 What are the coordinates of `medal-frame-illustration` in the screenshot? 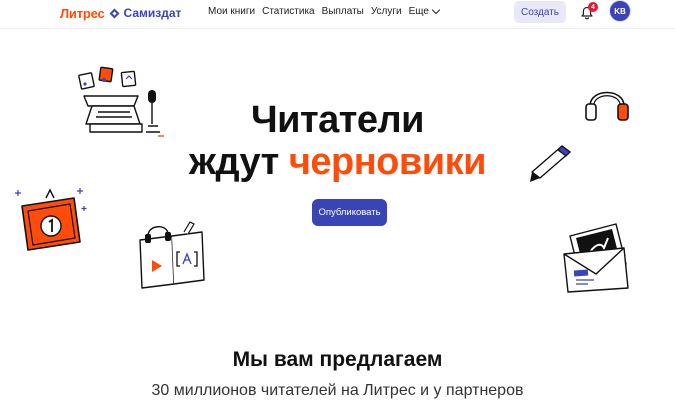 It's located at (51, 219).